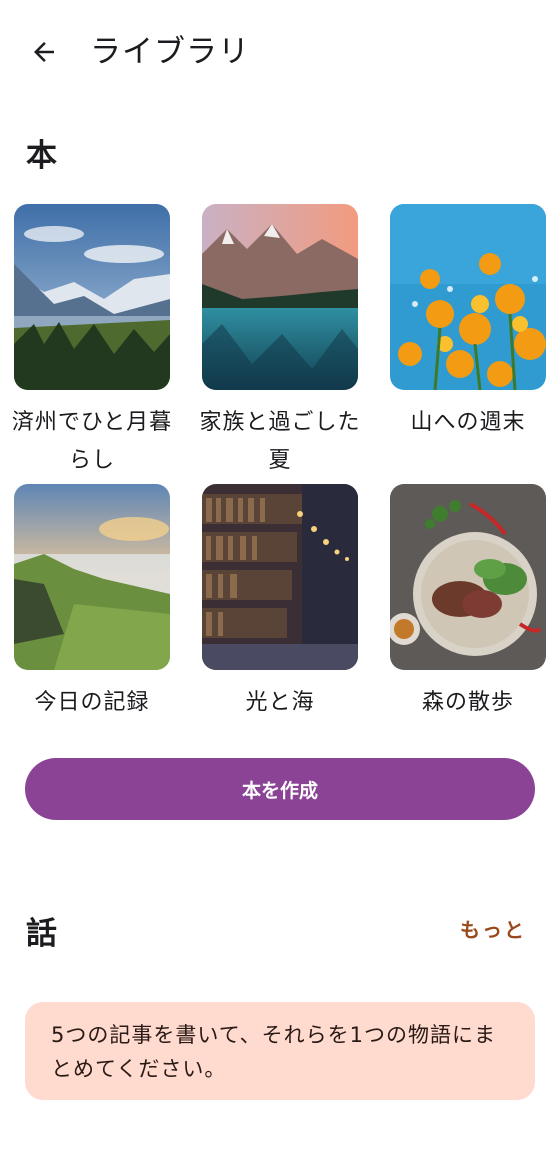 The image size is (560, 1151). I want to click on more-link: もっと, so click(493, 928).